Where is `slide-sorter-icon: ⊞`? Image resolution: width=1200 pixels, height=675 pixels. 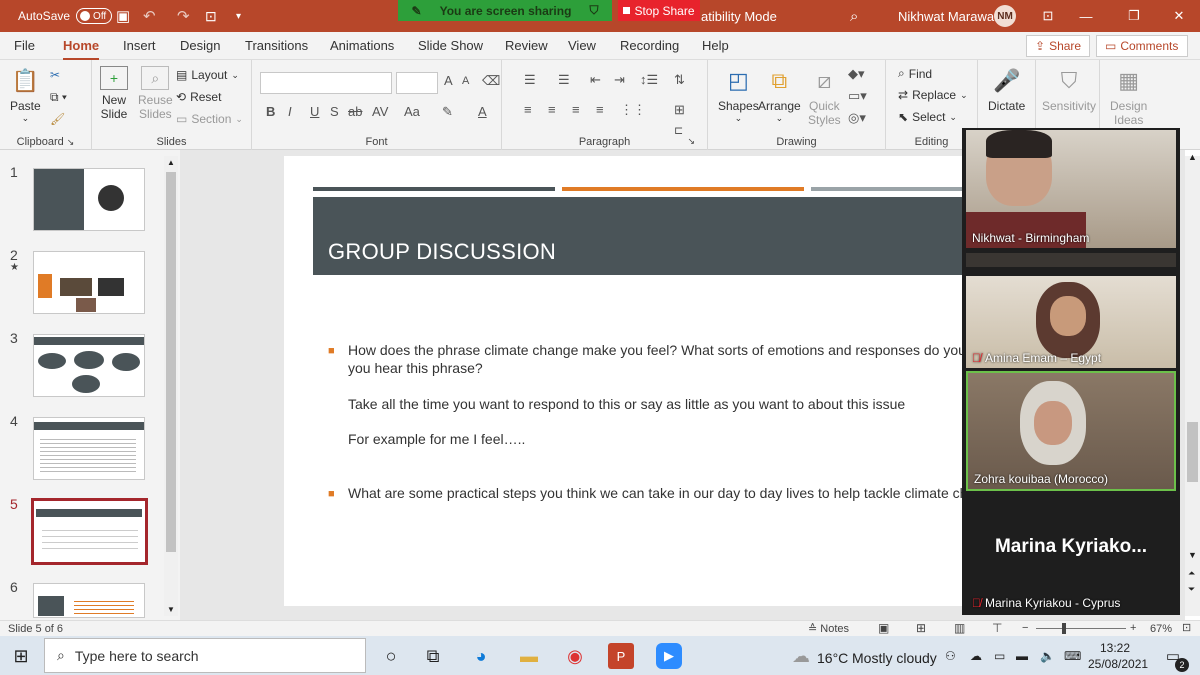 slide-sorter-icon: ⊞ is located at coordinates (921, 628).